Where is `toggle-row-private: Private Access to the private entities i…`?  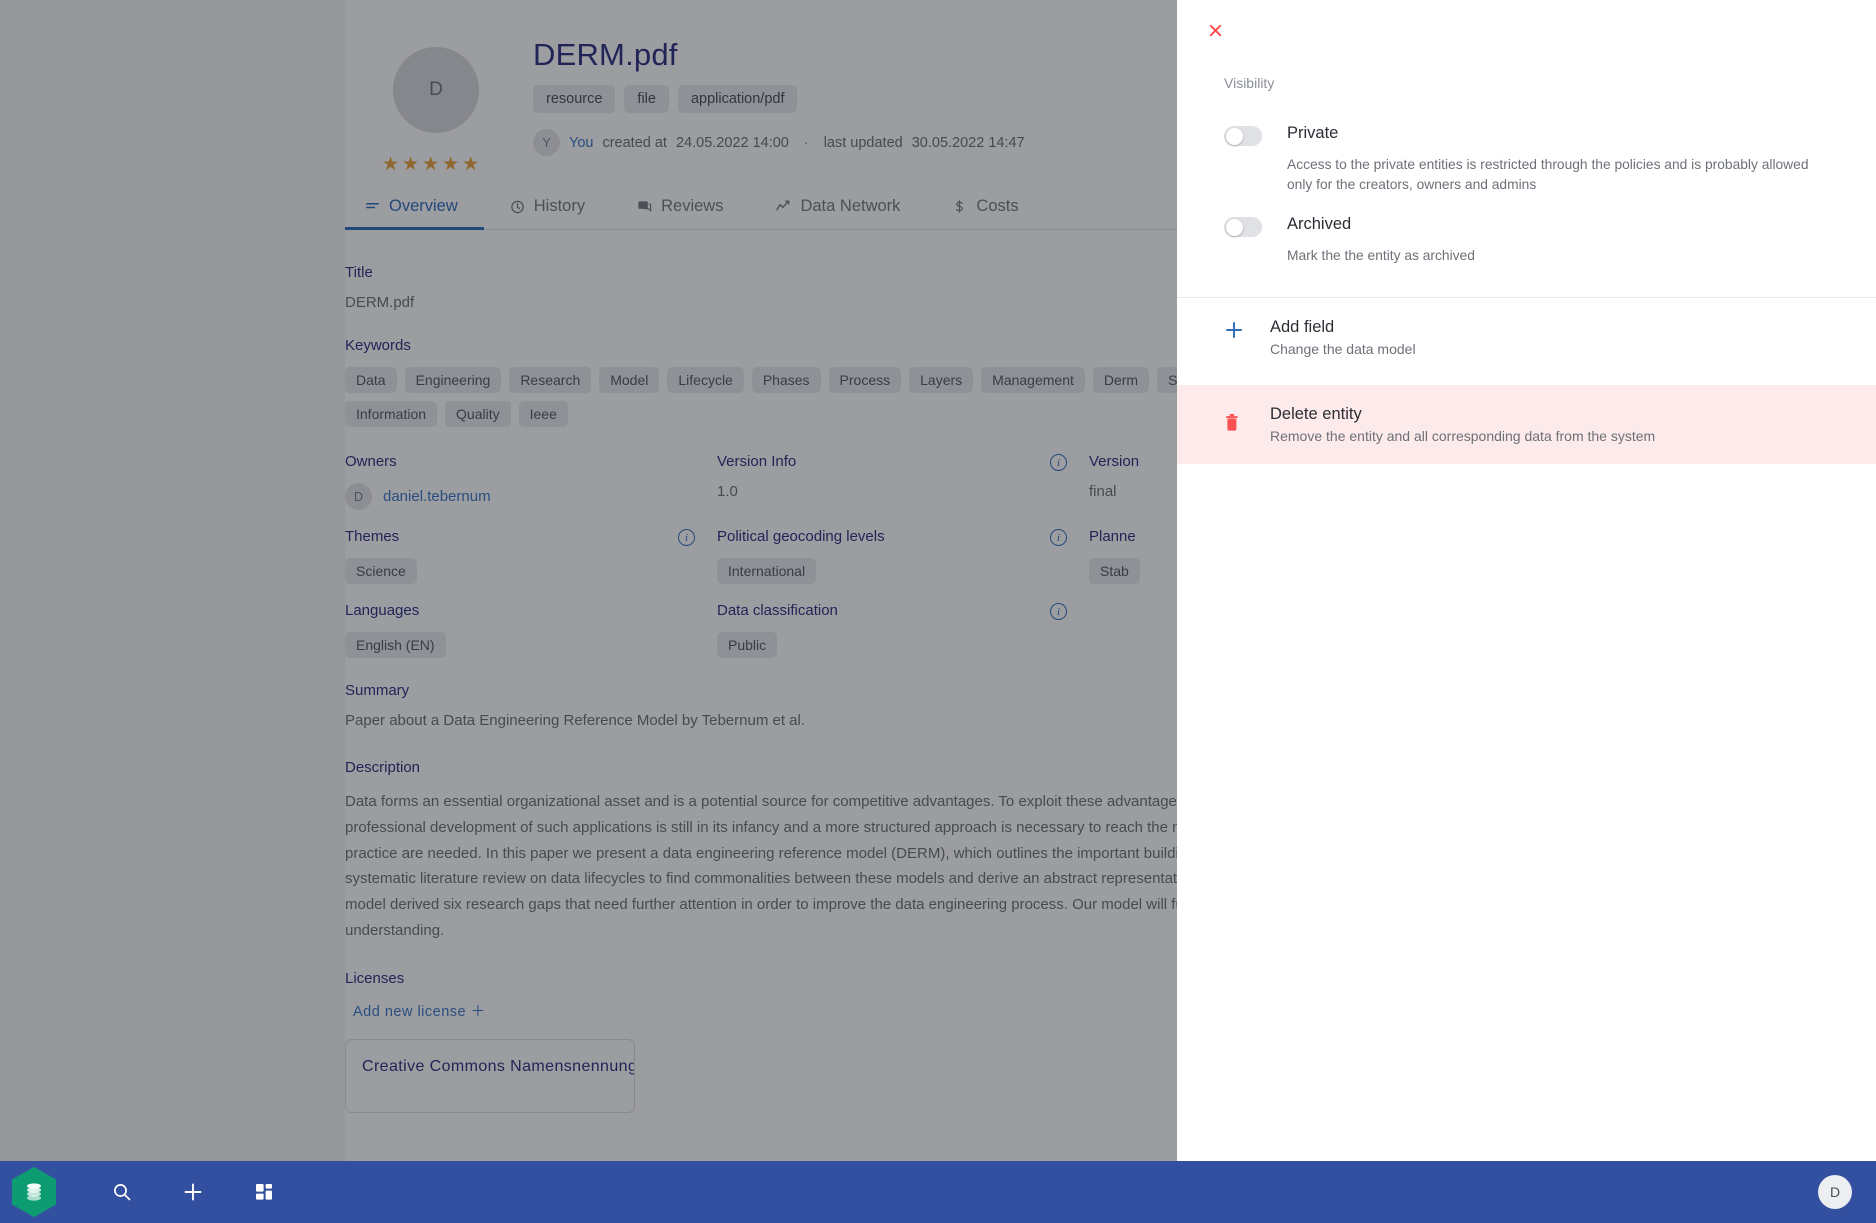 toggle-row-private: Private Access to the private entities i… is located at coordinates (1530, 159).